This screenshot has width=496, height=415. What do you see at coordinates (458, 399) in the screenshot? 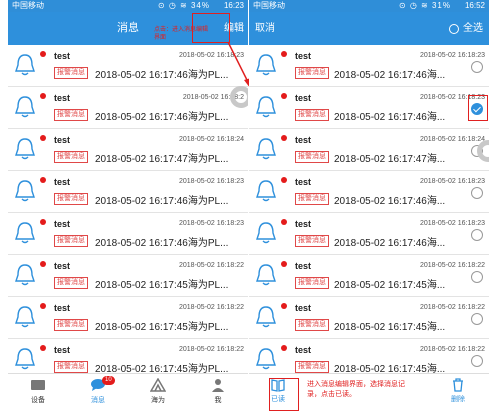
I see `delete-label: 删除` at bounding box center [458, 399].